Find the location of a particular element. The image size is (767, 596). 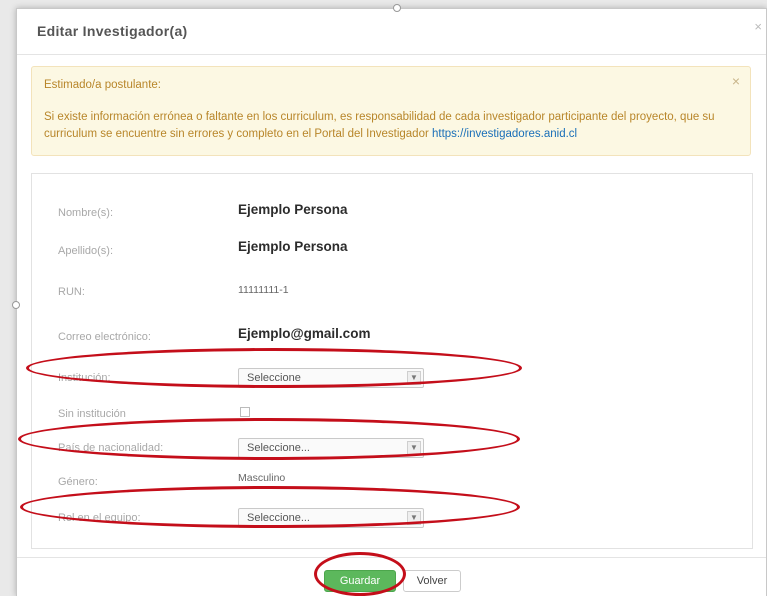

sin-institucion-checkbox is located at coordinates (245, 412).